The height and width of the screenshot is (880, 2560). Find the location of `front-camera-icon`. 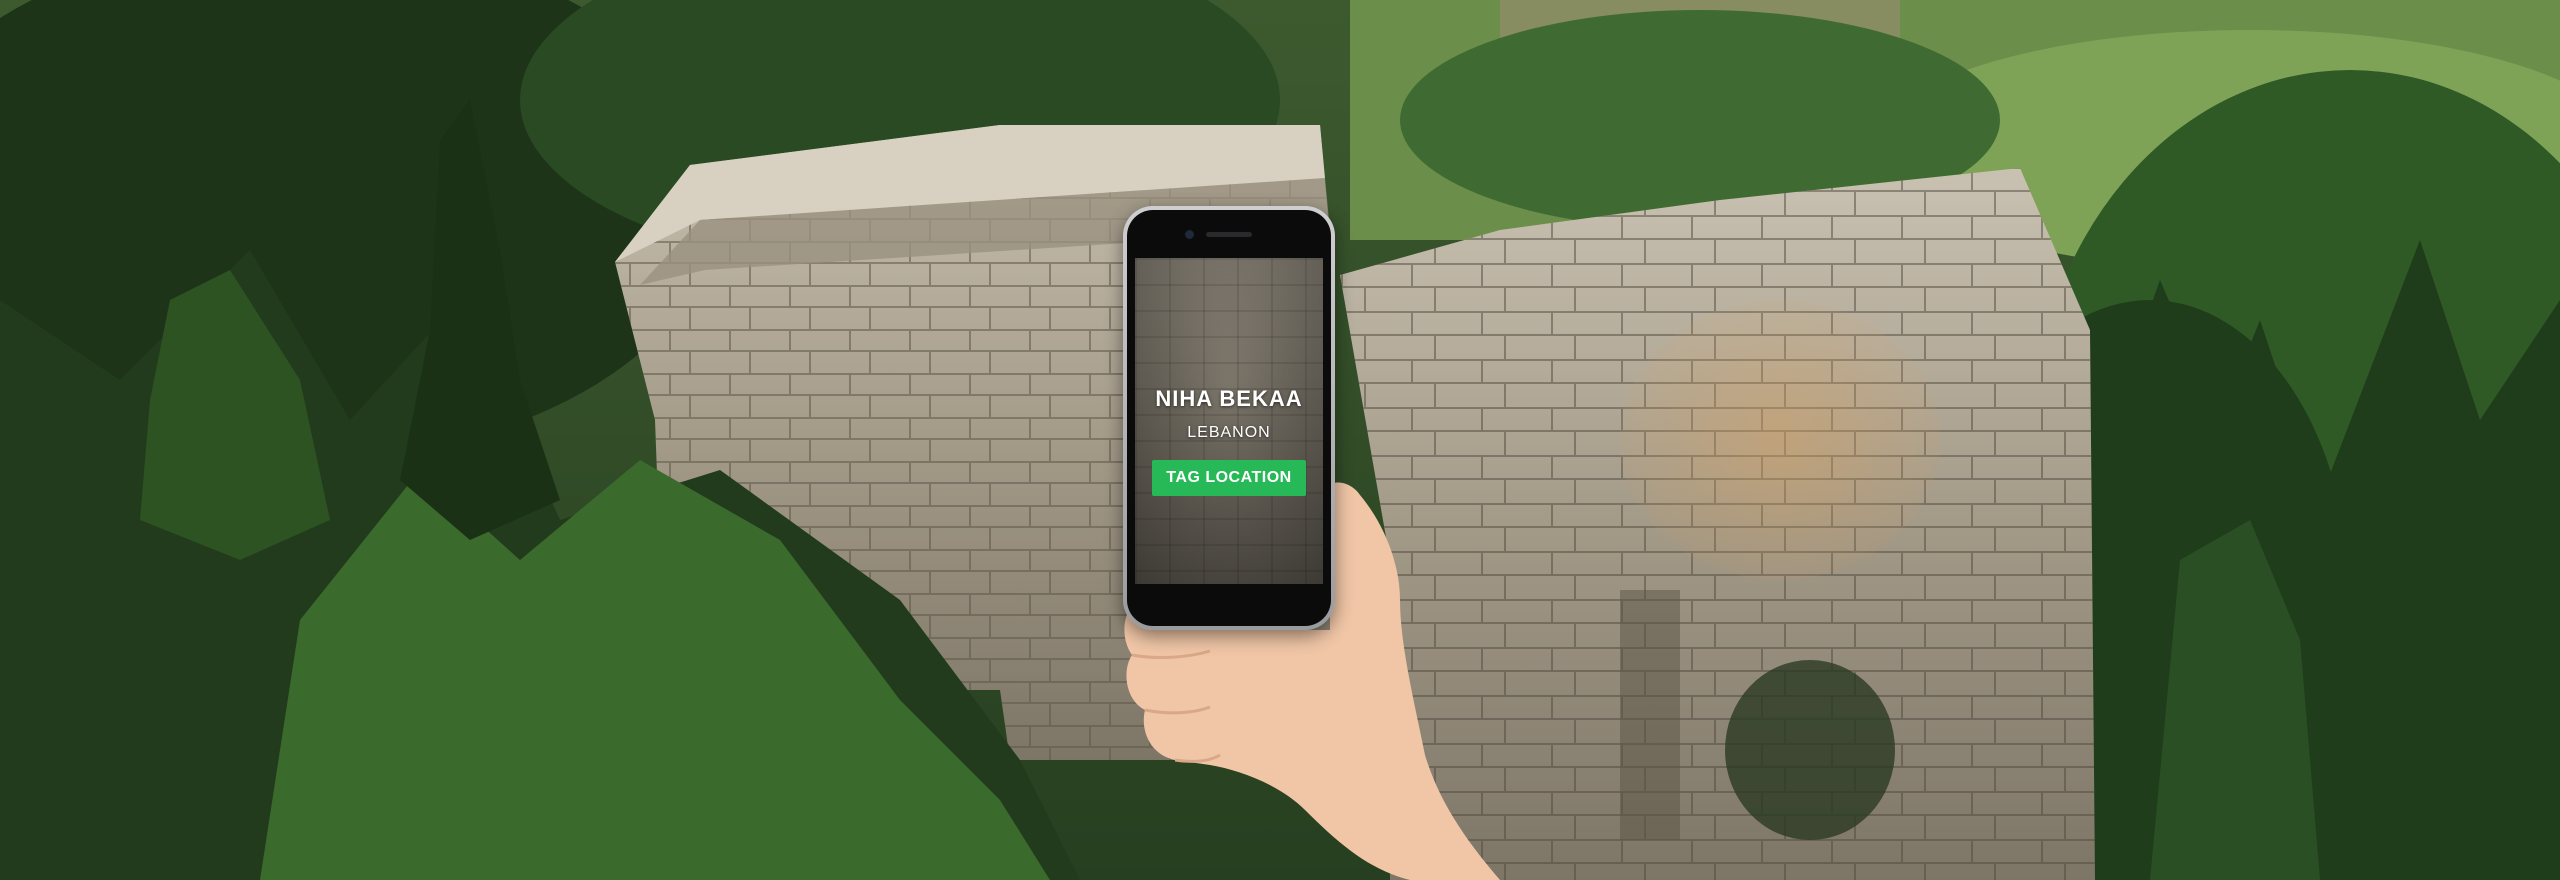

front-camera-icon is located at coordinates (1189, 234).